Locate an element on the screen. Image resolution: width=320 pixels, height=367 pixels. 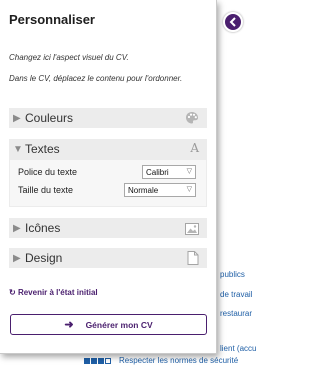
section-icones: ▶ Icônes is located at coordinates (108, 228).